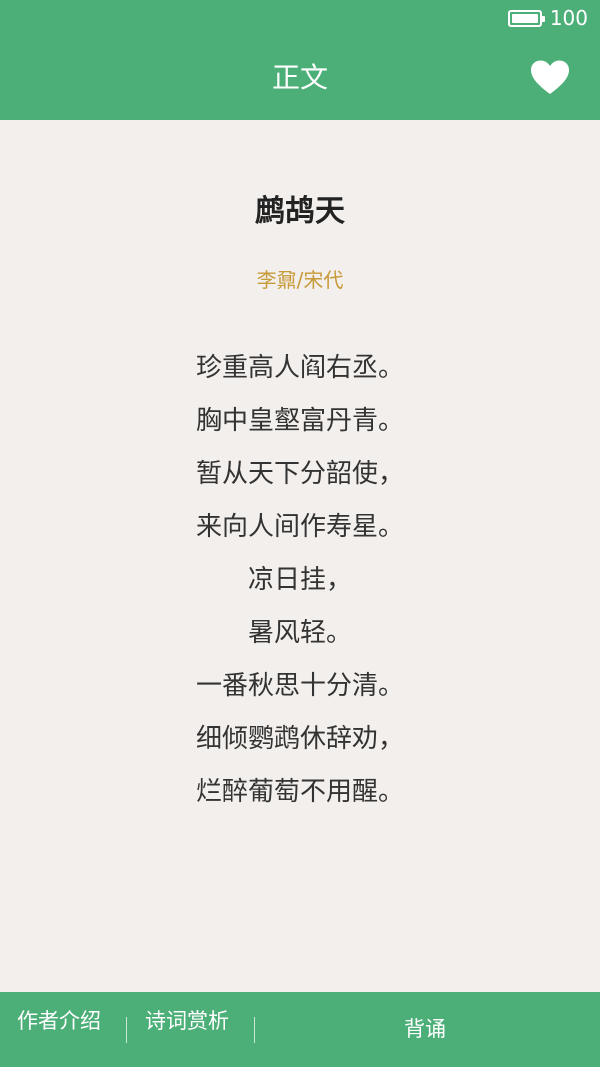  Describe the element at coordinates (299, 792) in the screenshot. I see `poem-line: 烂醉葡萄不用醒。` at that location.